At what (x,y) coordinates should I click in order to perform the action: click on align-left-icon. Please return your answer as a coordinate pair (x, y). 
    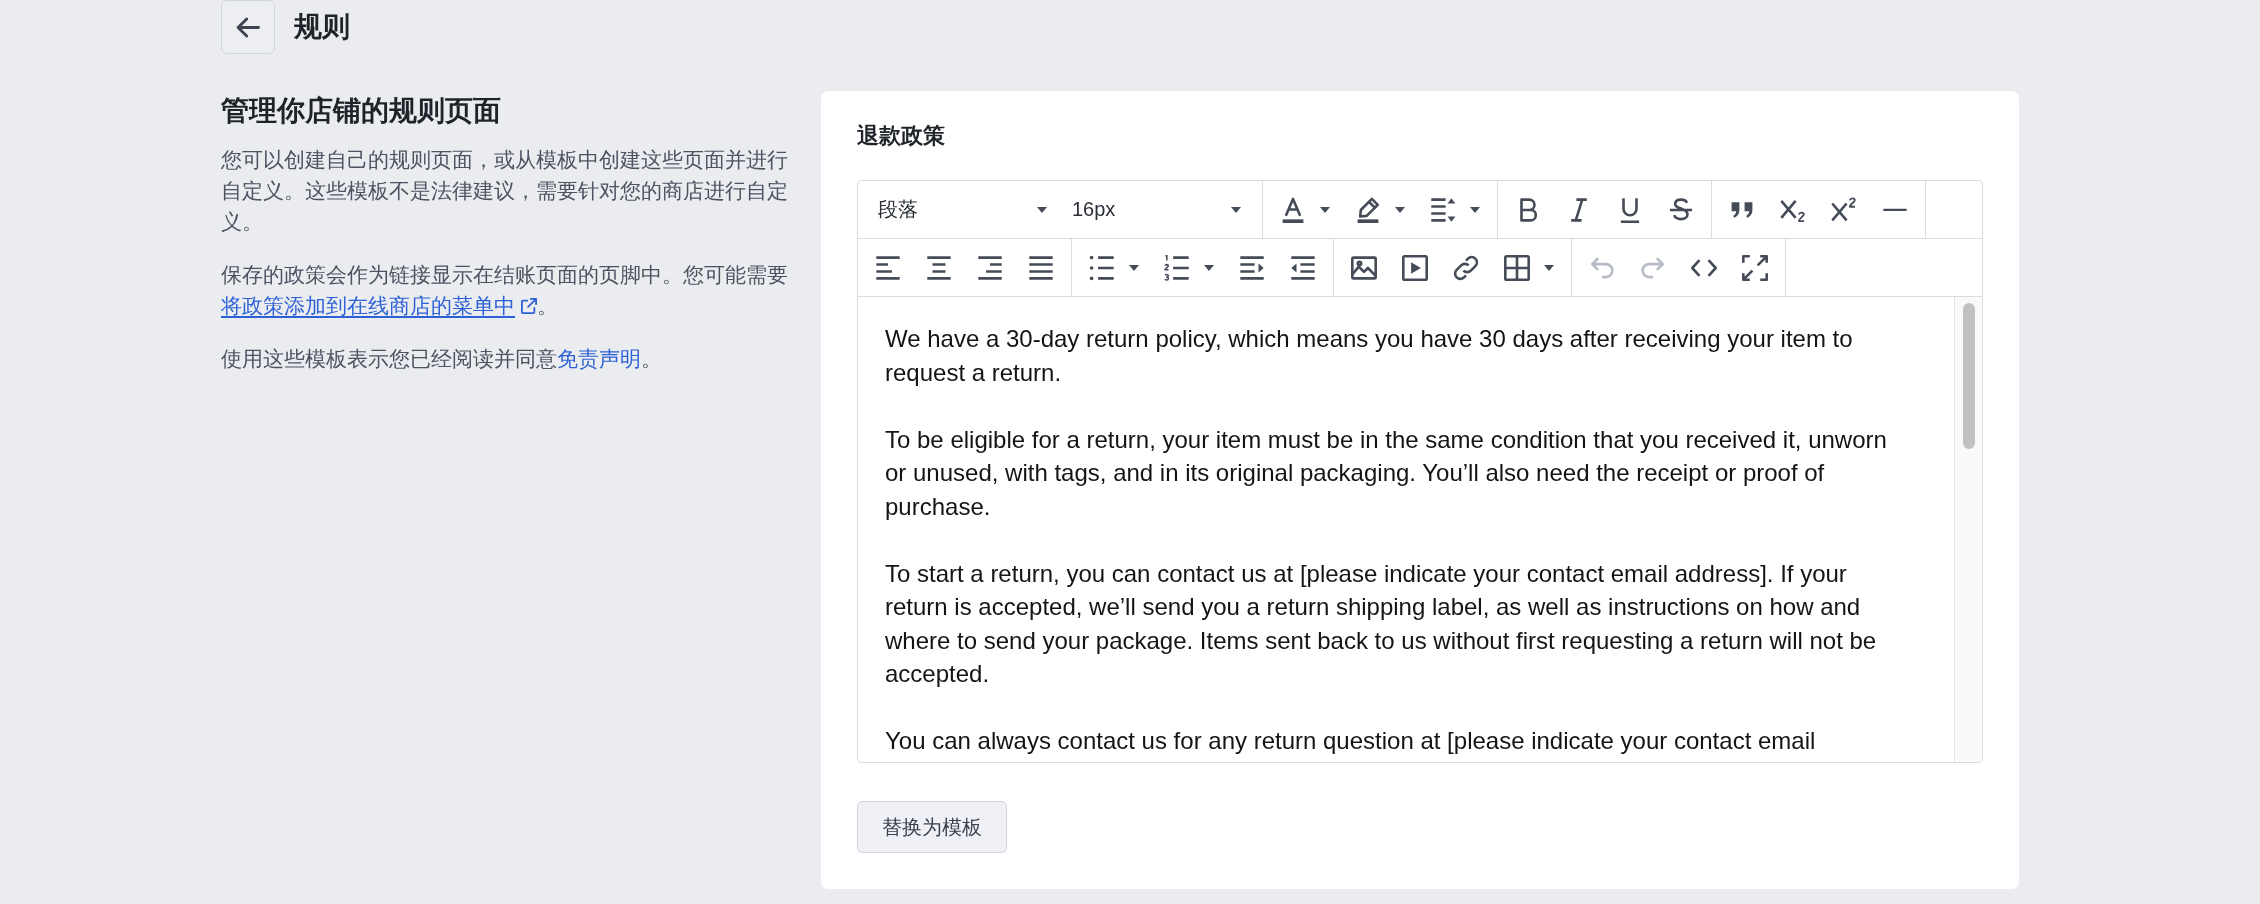
    Looking at the image, I should click on (888, 267).